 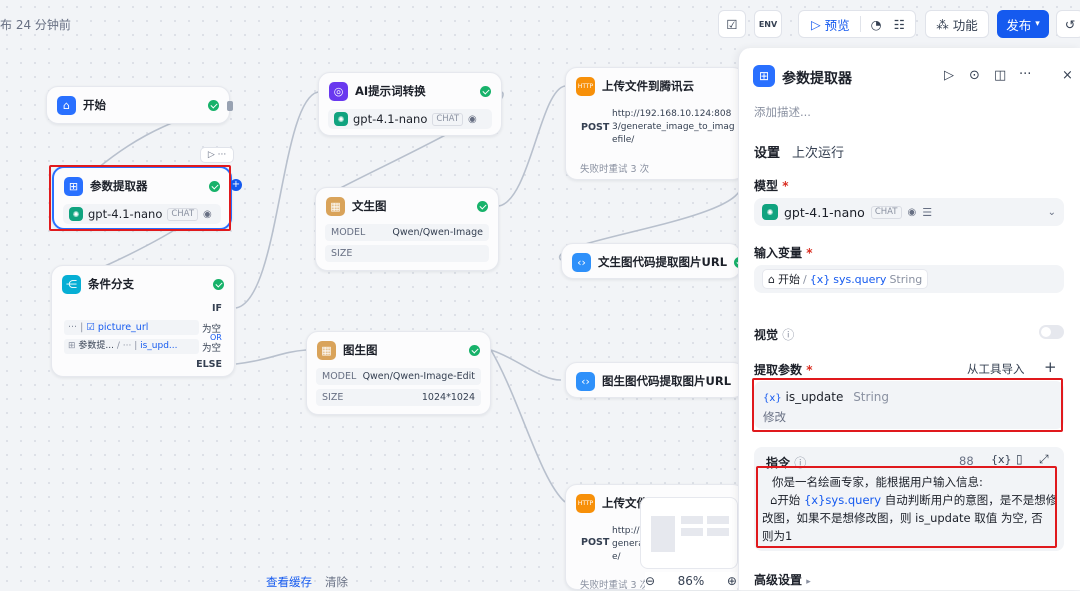 What do you see at coordinates (333, 397) in the screenshot?
I see `param-key: SIZE` at bounding box center [333, 397].